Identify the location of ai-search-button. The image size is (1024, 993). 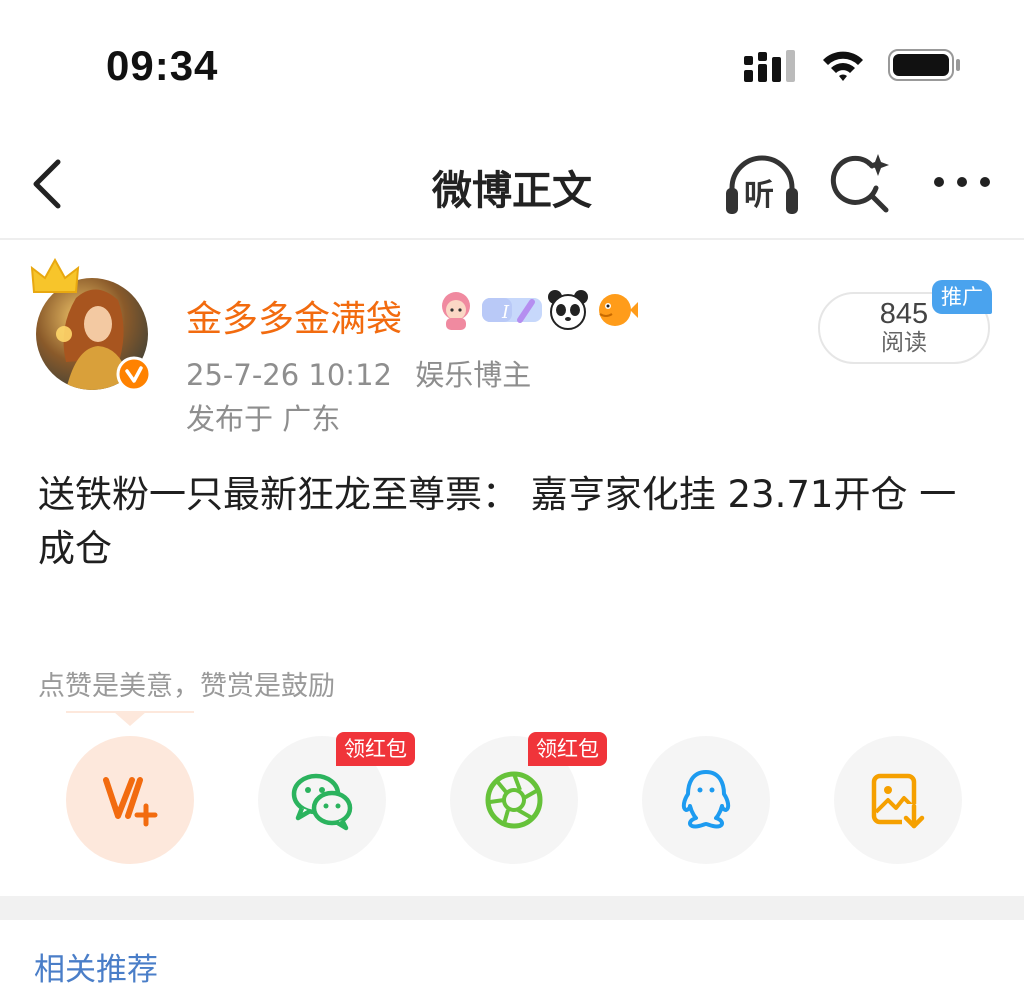
(861, 183).